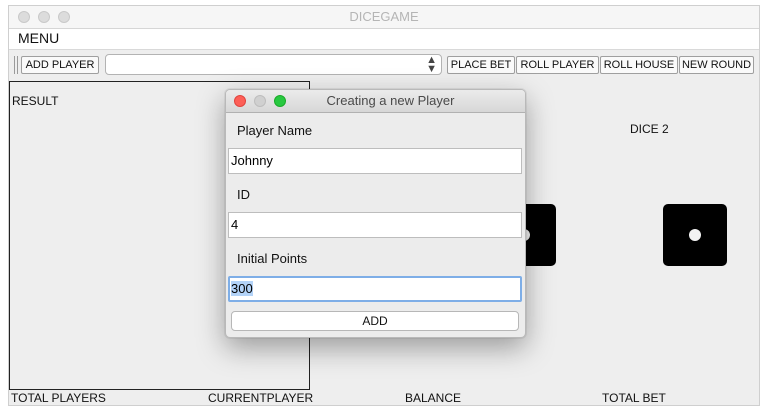 This screenshot has height=411, width=767. I want to click on roll-player-button: ROLL PLAYER, so click(557, 65).